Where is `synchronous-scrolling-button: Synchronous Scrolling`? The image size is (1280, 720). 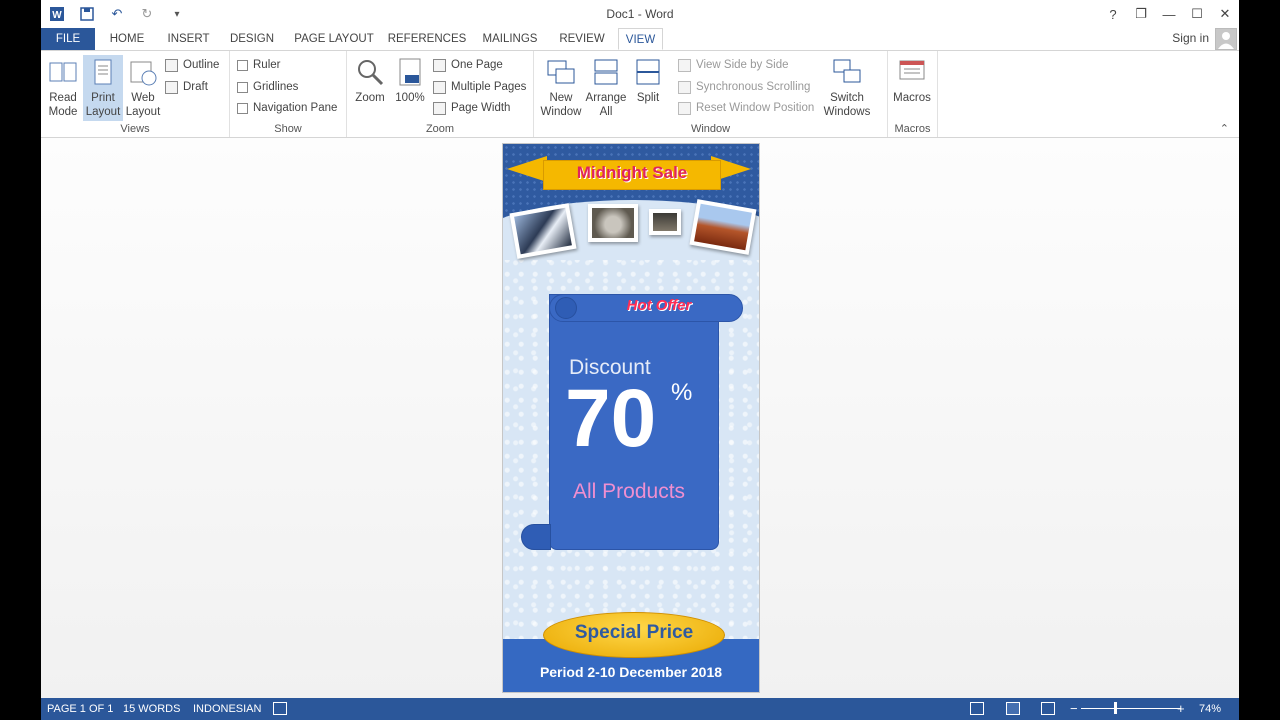 synchronous-scrolling-button: Synchronous Scrolling is located at coordinates (744, 87).